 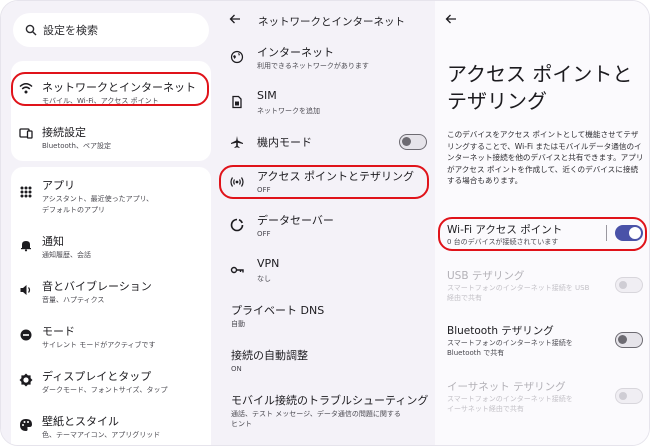 What do you see at coordinates (264, 279) in the screenshot?
I see `network-item-subtitle: なし` at bounding box center [264, 279].